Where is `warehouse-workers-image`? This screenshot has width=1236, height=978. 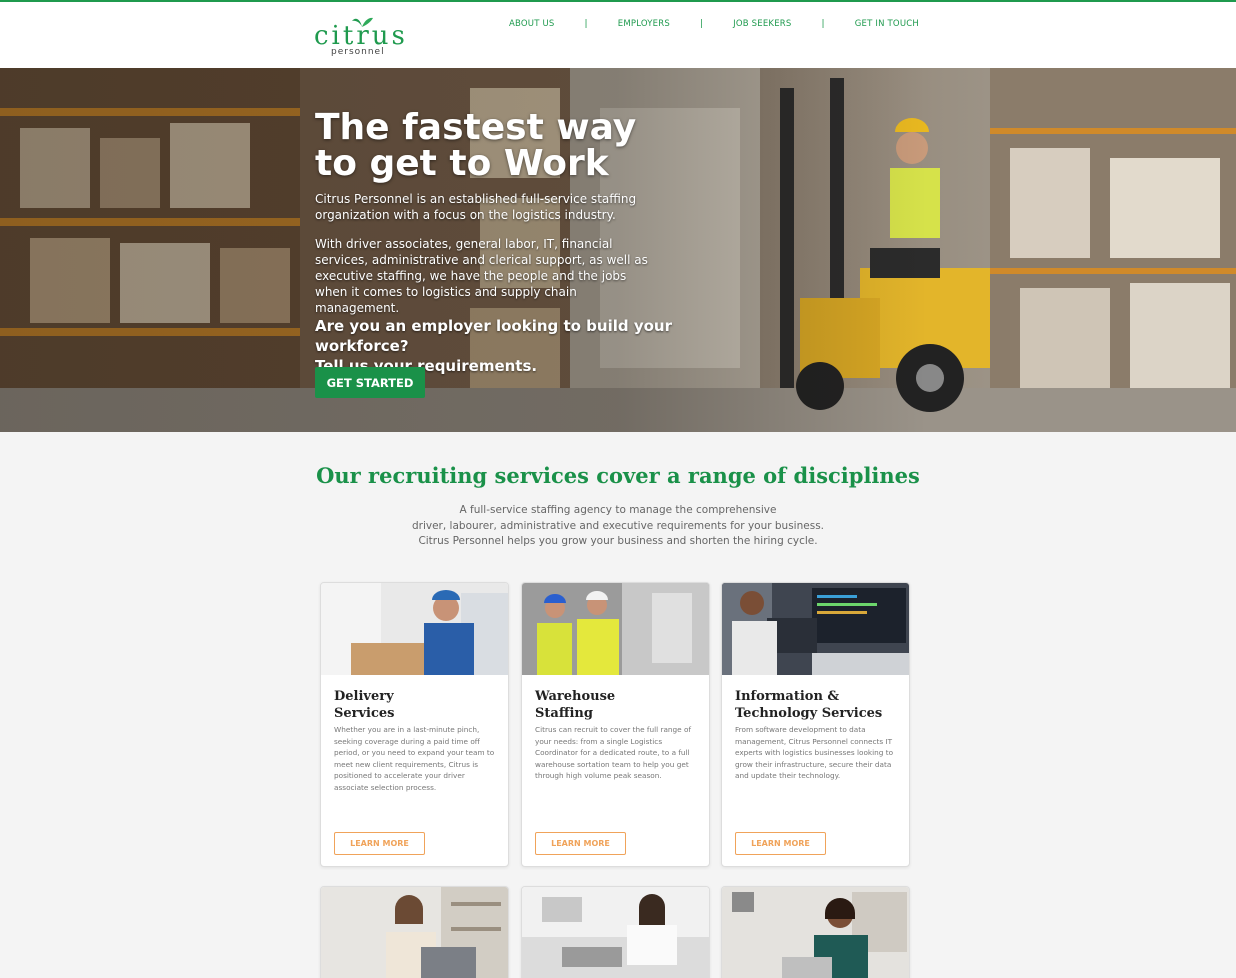
warehouse-workers-image is located at coordinates (615, 629).